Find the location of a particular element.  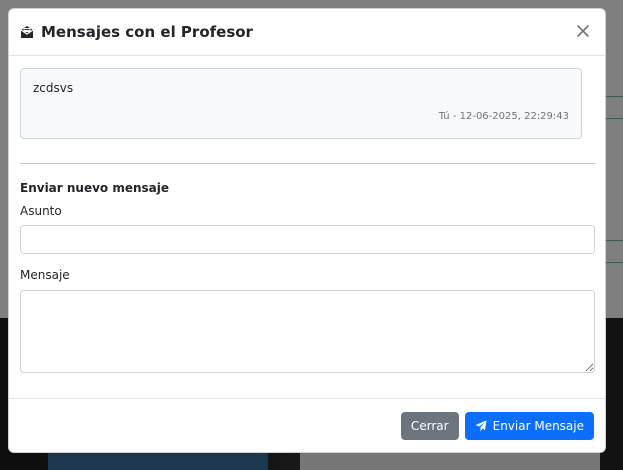

divider is located at coordinates (307, 163).